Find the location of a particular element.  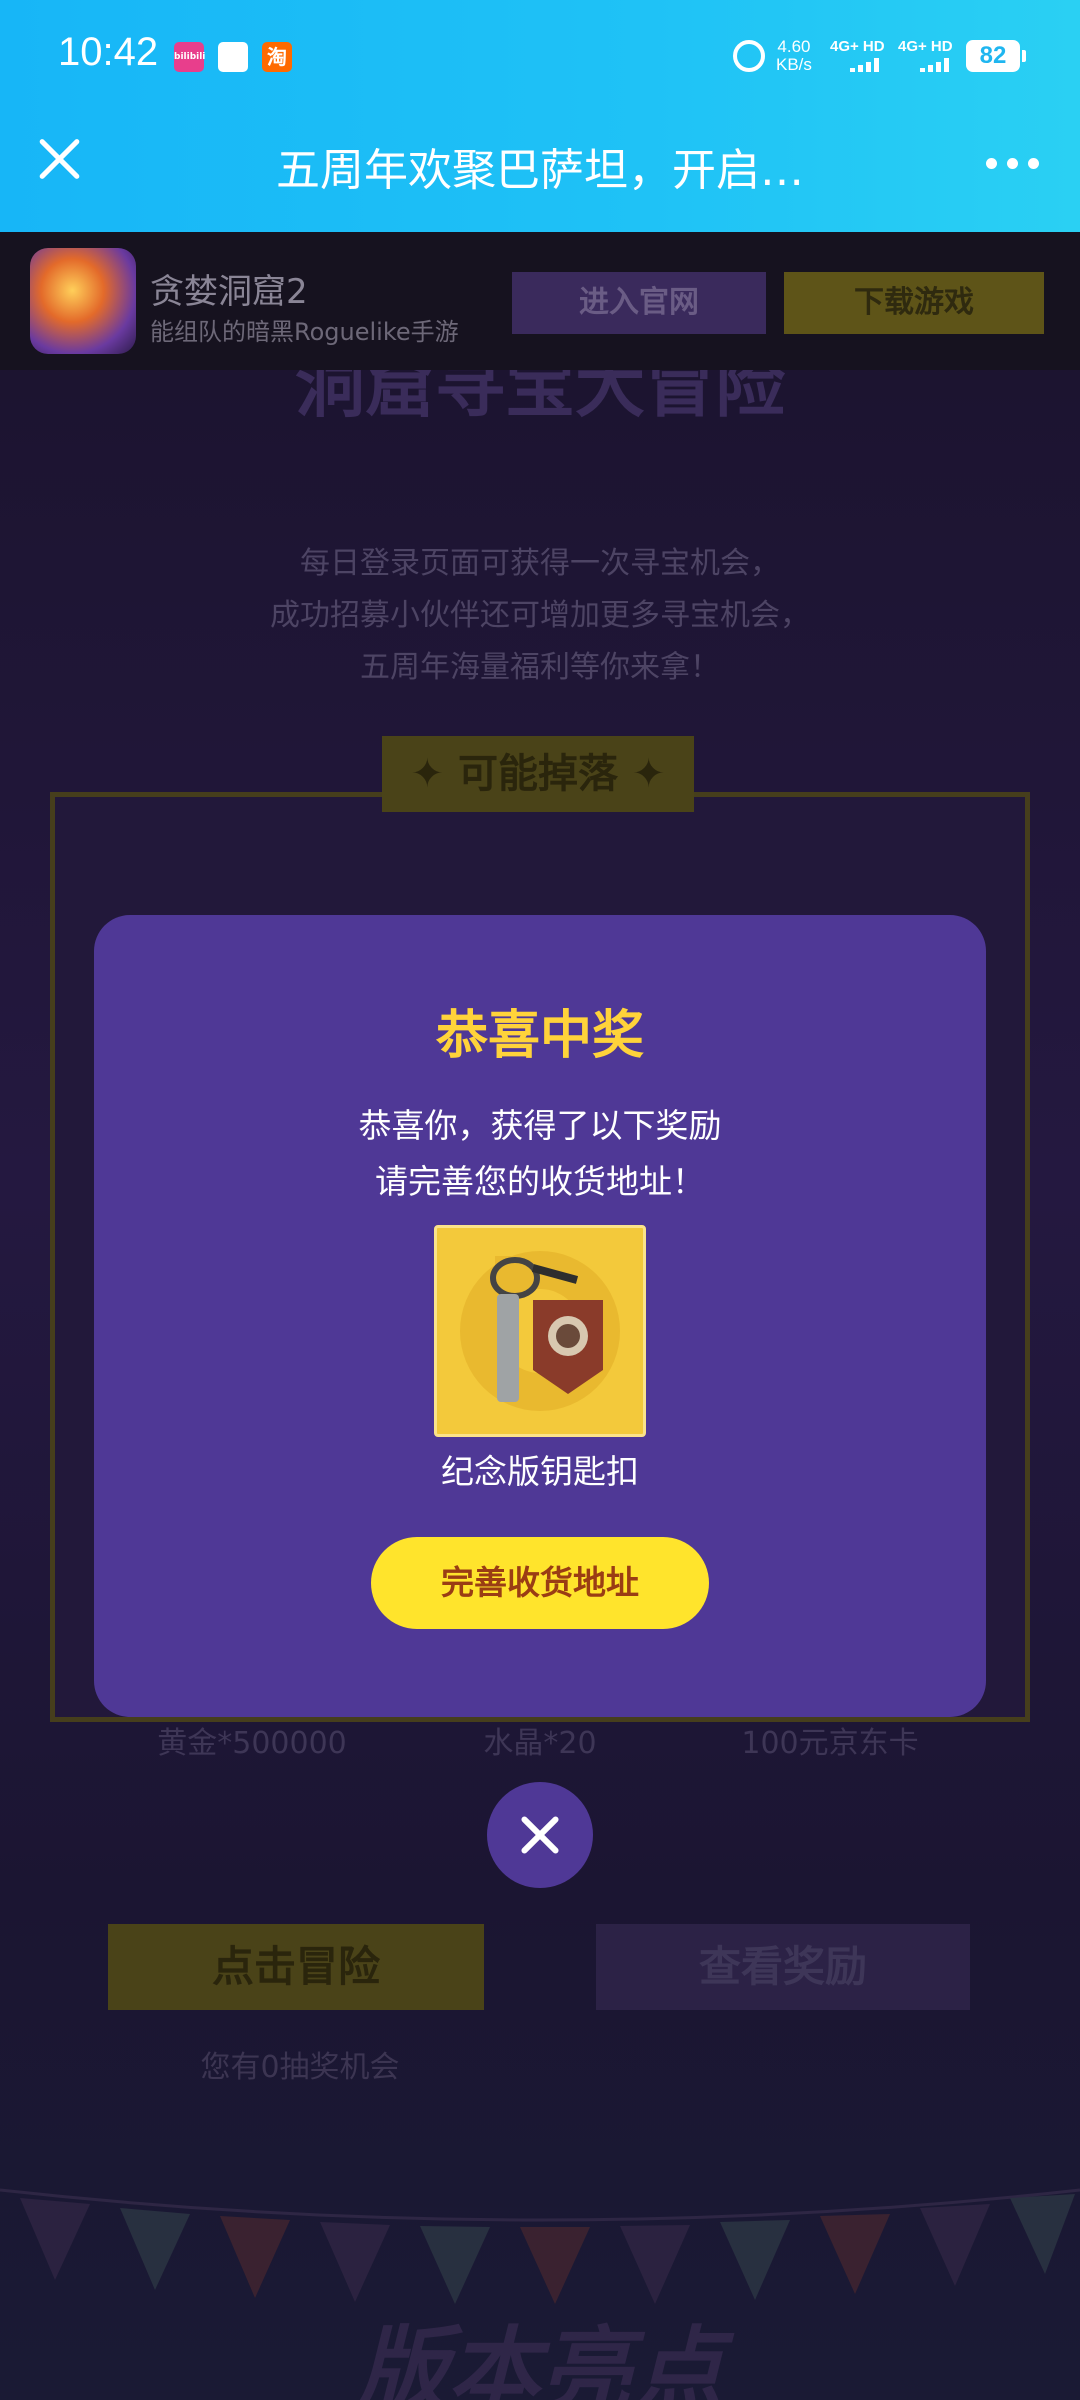

intro-line: 成功招募小伙伴还可增加更多寻宝机会， is located at coordinates (540, 615).